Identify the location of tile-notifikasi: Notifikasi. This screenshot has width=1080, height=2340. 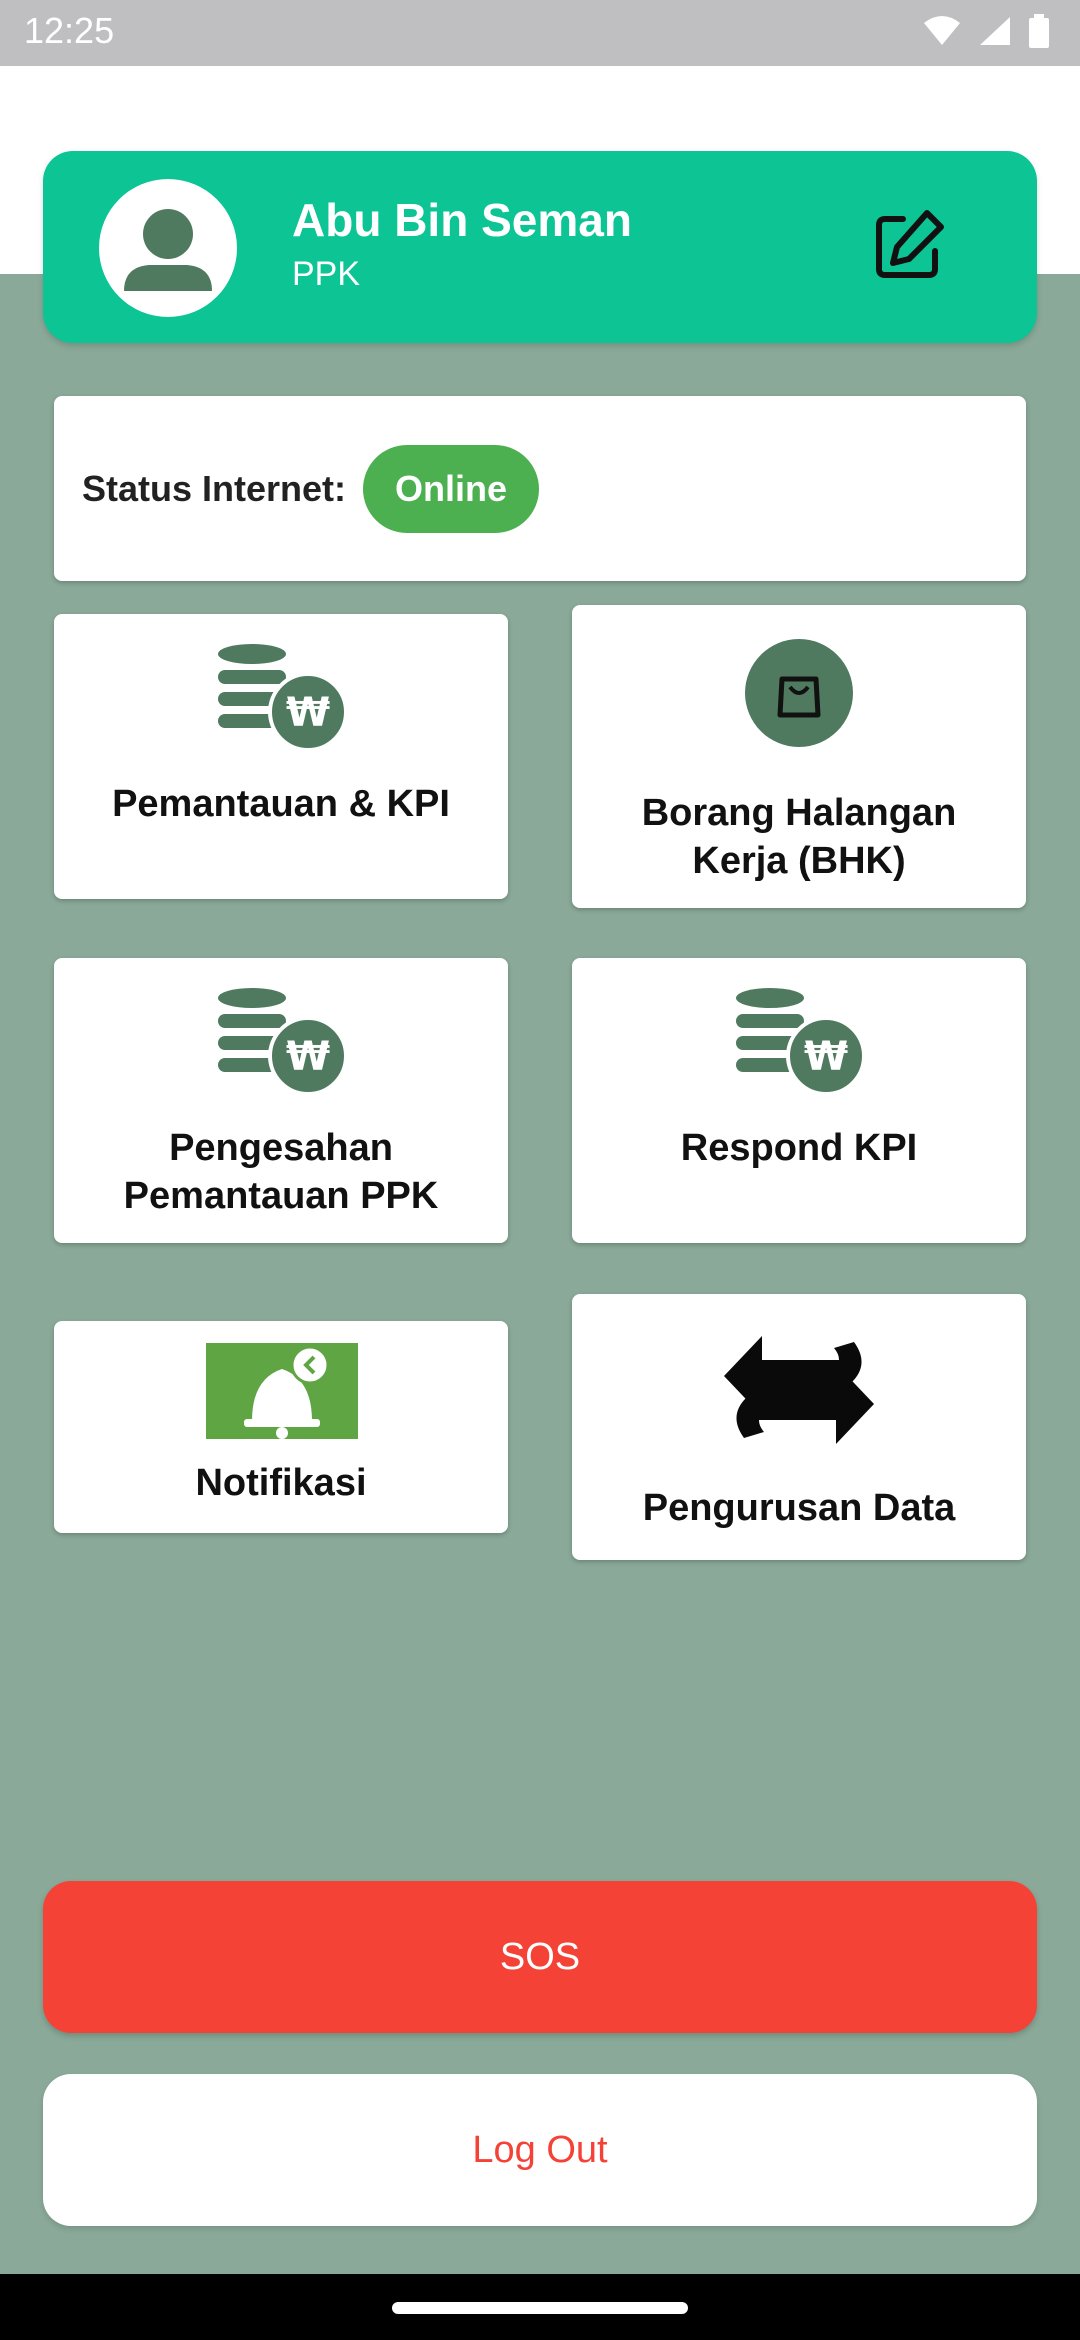
(281, 1427).